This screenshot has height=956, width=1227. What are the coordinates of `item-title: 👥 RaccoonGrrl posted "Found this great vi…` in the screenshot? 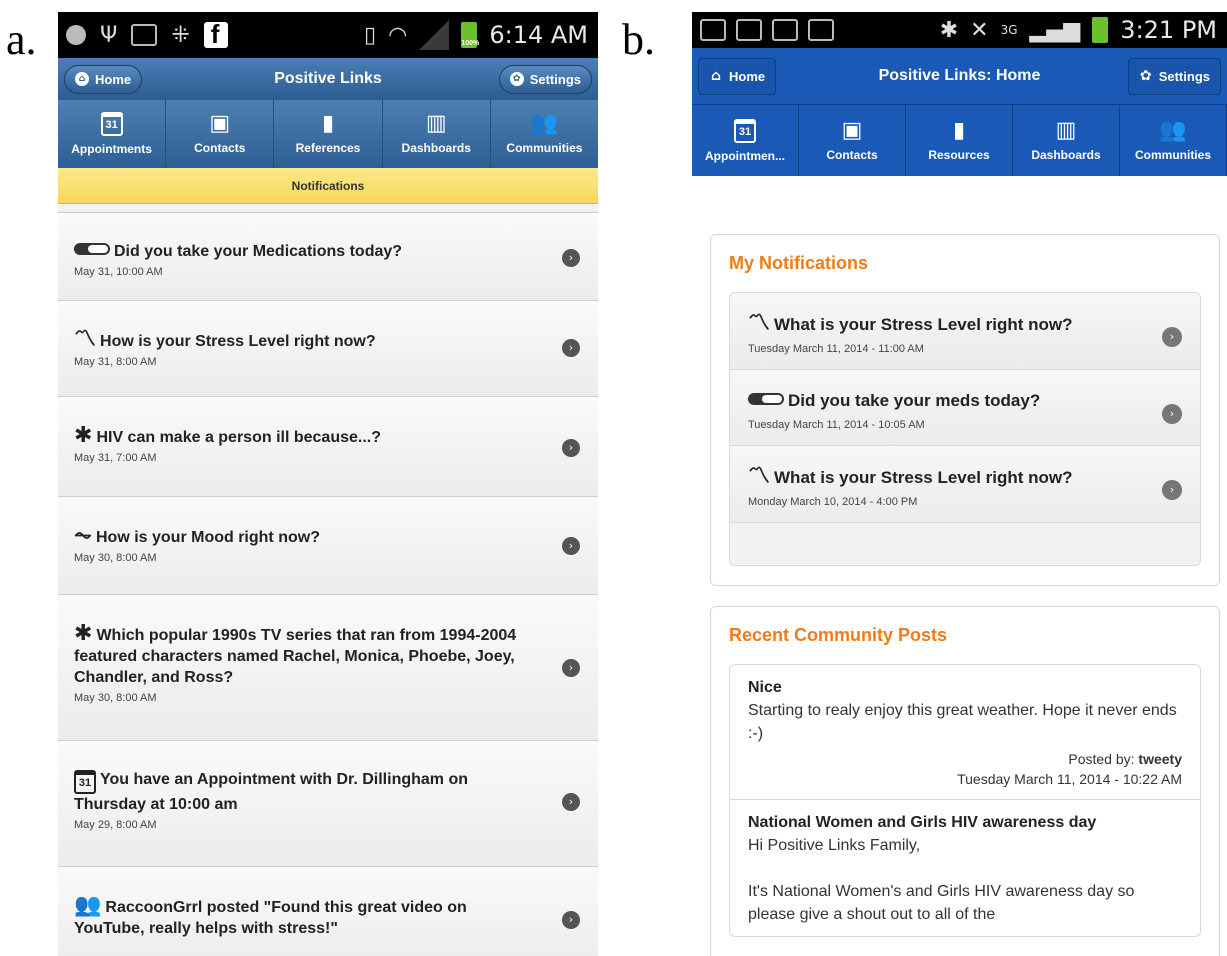 It's located at (270, 915).